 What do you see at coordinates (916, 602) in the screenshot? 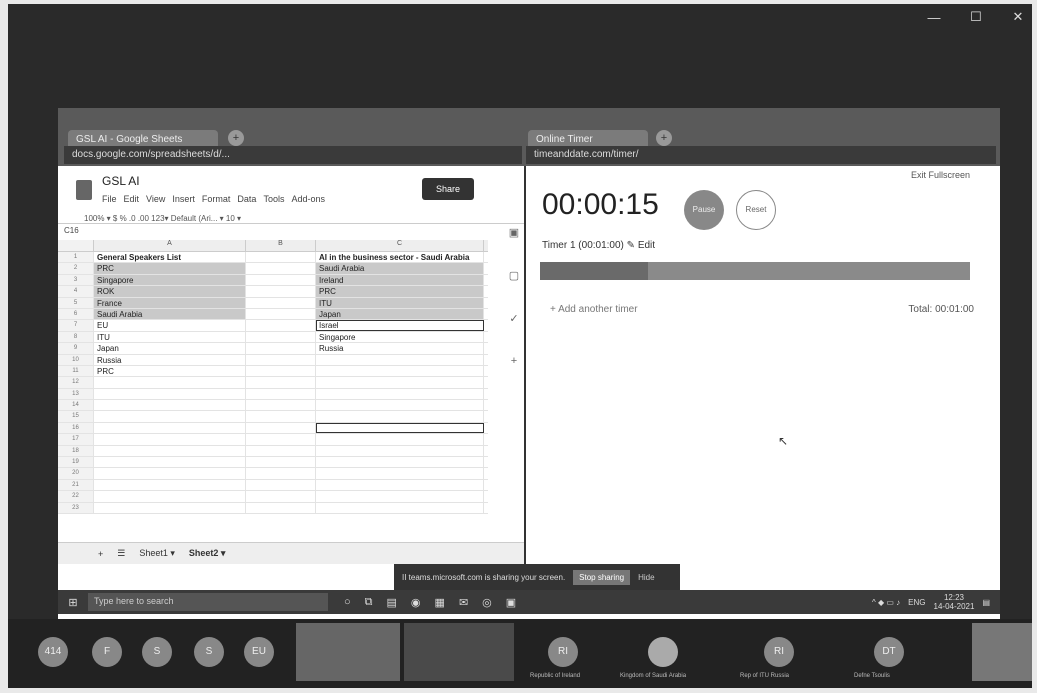
I see `language-indicator: ENG` at bounding box center [916, 602].